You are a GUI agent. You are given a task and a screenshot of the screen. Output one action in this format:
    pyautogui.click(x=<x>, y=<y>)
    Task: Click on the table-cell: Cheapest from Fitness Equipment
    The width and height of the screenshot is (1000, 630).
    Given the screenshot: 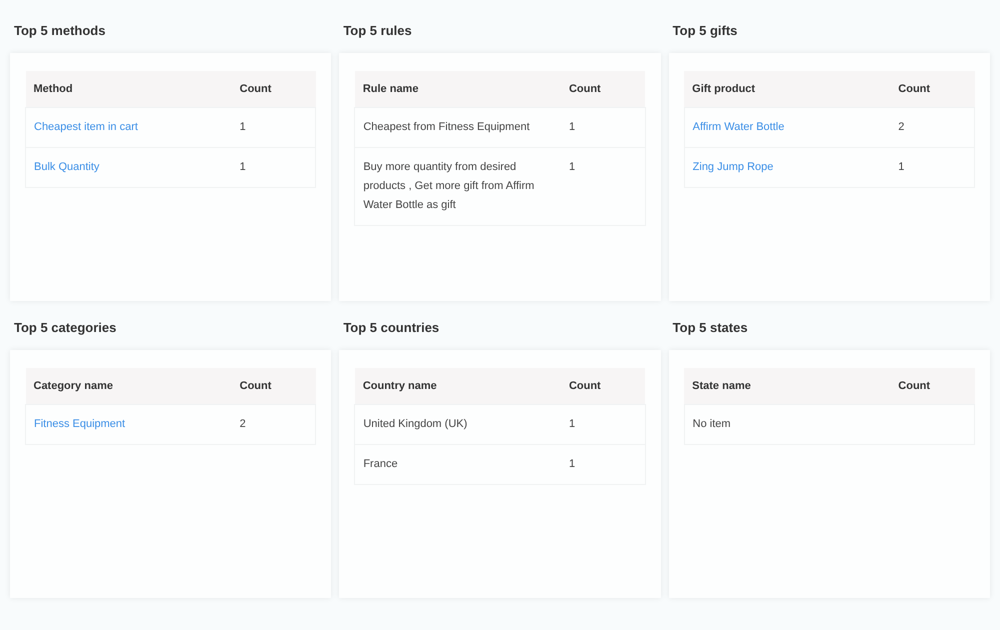 What is the action you would take?
    pyautogui.click(x=457, y=127)
    